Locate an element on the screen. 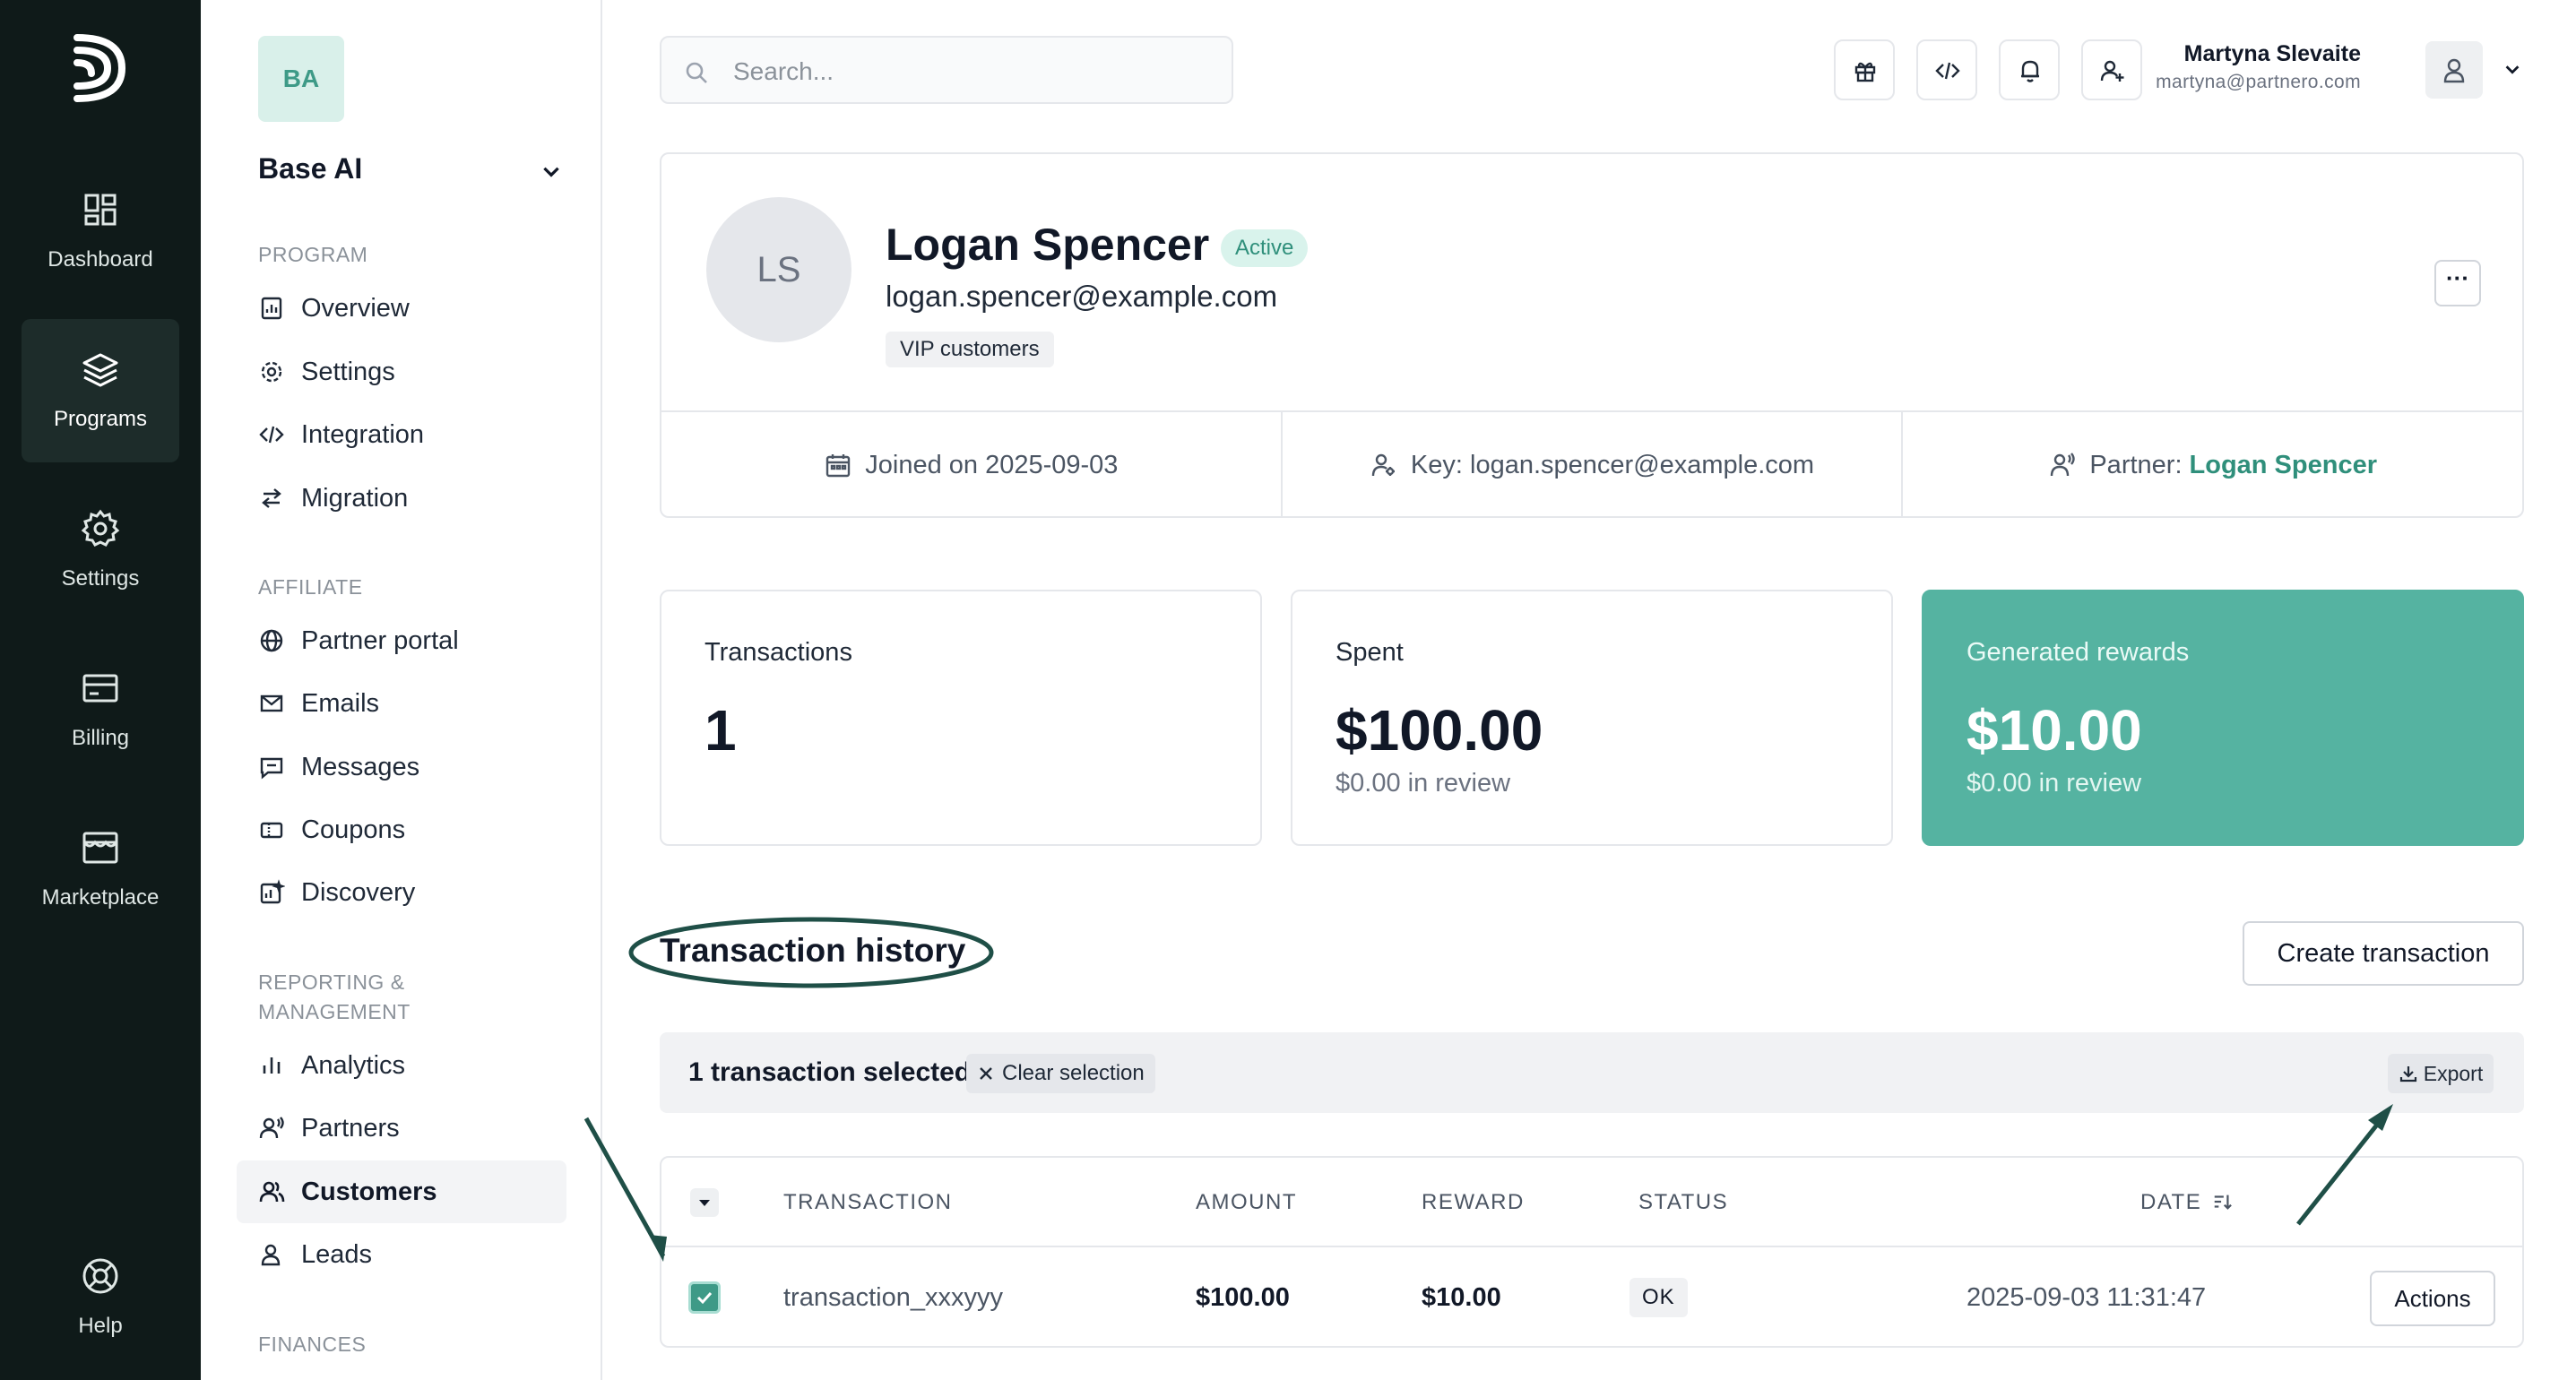  customer-partner: Partner: Logan Spencer is located at coordinates (2212, 465).